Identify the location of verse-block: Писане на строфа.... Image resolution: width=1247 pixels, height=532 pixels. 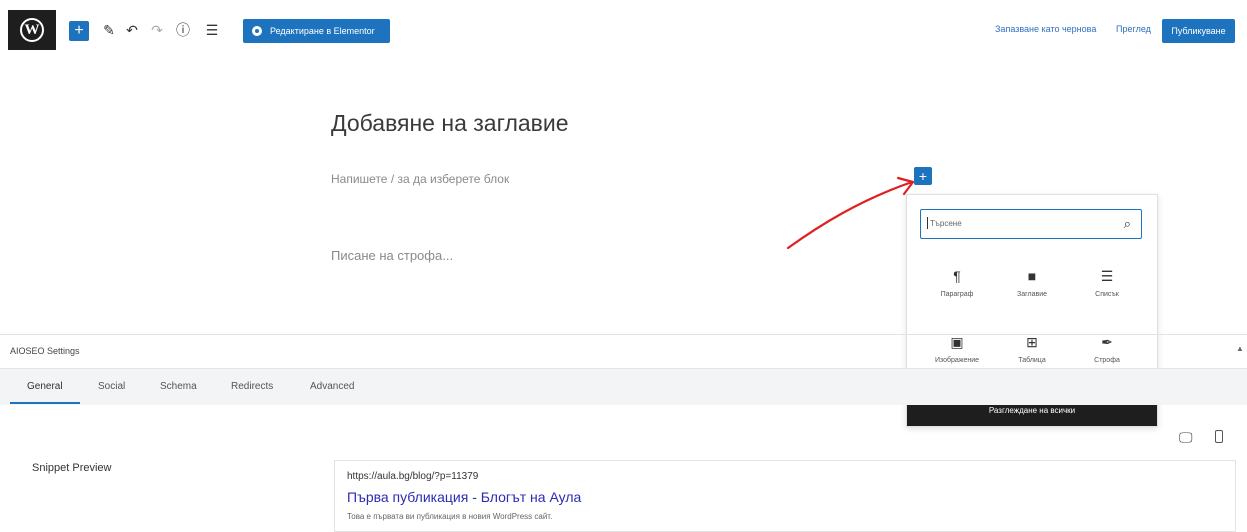
(392, 255).